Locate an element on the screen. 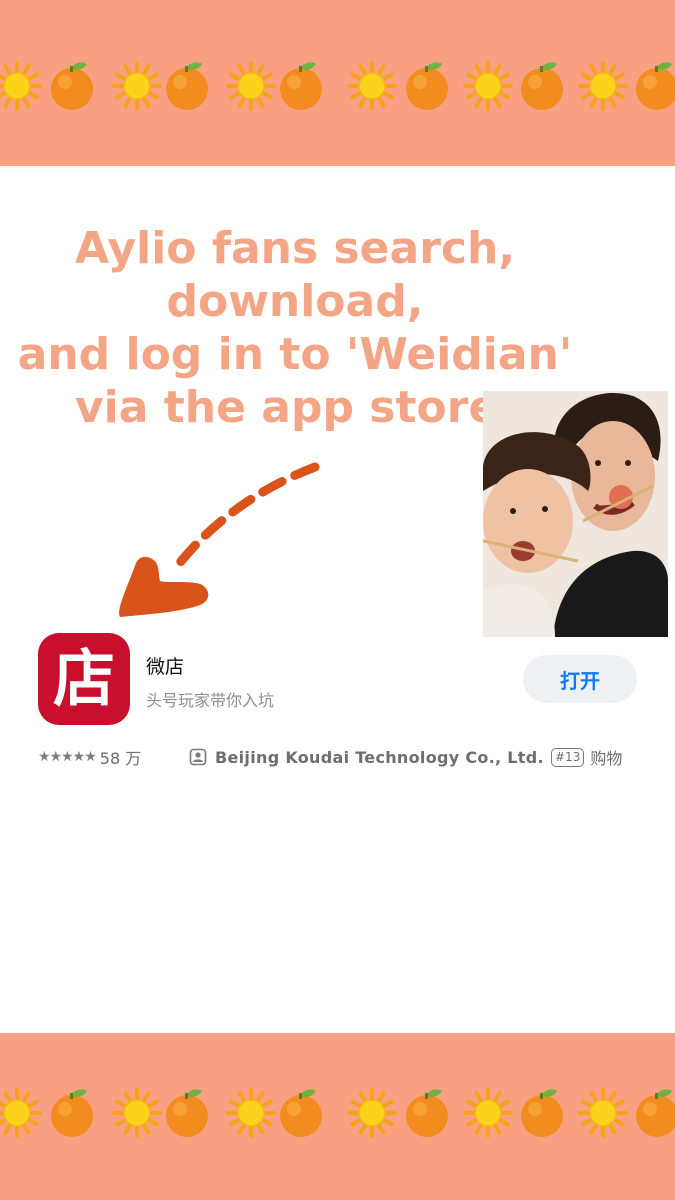 The height and width of the screenshot is (1200, 675). developer-name: Beijing Koudai Technology Co., Ltd. is located at coordinates (379, 757).